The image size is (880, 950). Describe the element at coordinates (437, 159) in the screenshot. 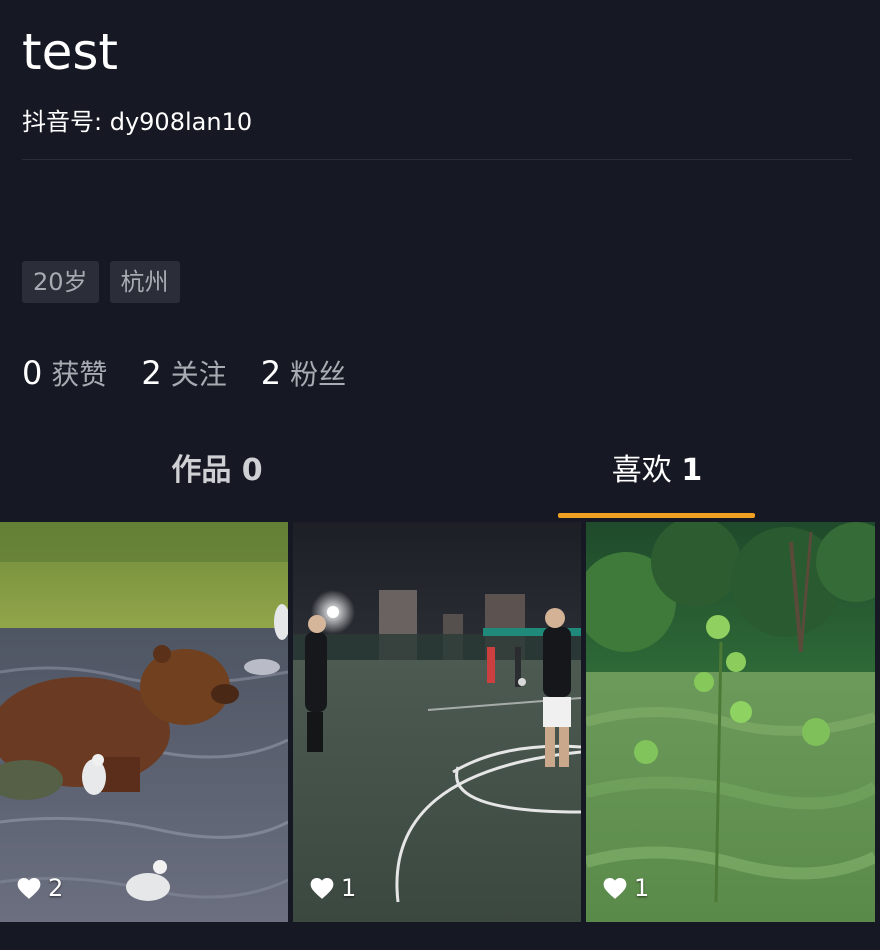

I see `divider` at that location.